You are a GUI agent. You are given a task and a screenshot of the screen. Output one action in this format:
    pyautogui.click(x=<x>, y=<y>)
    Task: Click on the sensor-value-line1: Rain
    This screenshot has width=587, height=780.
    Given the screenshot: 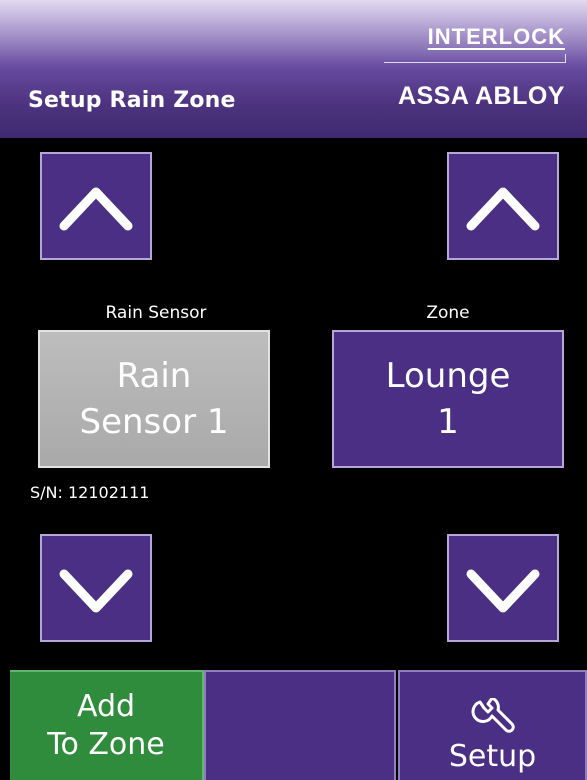 What is the action you would take?
    pyautogui.click(x=154, y=376)
    